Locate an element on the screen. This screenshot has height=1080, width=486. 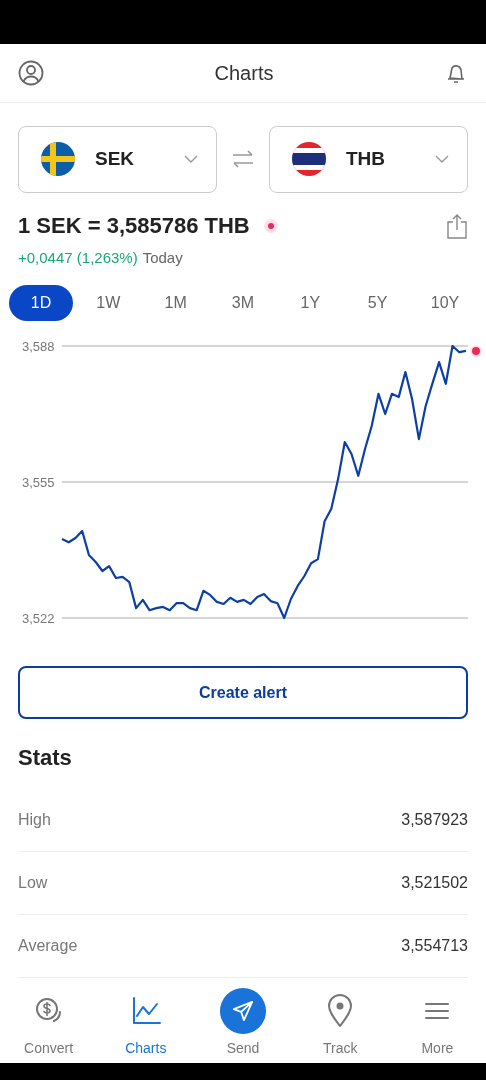
axis-tick-label: 3,522 is located at coordinates (38, 619).